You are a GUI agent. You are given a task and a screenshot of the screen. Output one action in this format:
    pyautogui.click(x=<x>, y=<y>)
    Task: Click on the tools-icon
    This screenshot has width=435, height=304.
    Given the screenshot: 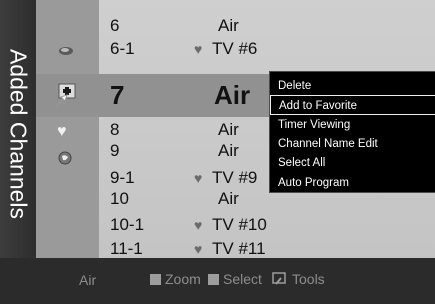 What is the action you would take?
    pyautogui.click(x=280, y=279)
    